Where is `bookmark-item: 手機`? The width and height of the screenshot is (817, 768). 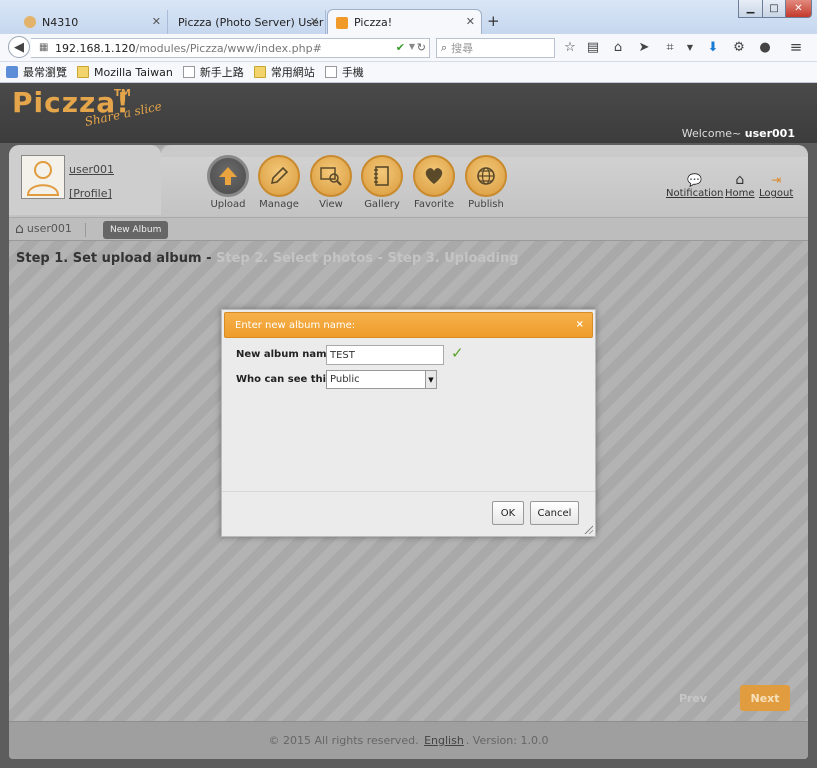 bookmark-item: 手機 is located at coordinates (344, 72).